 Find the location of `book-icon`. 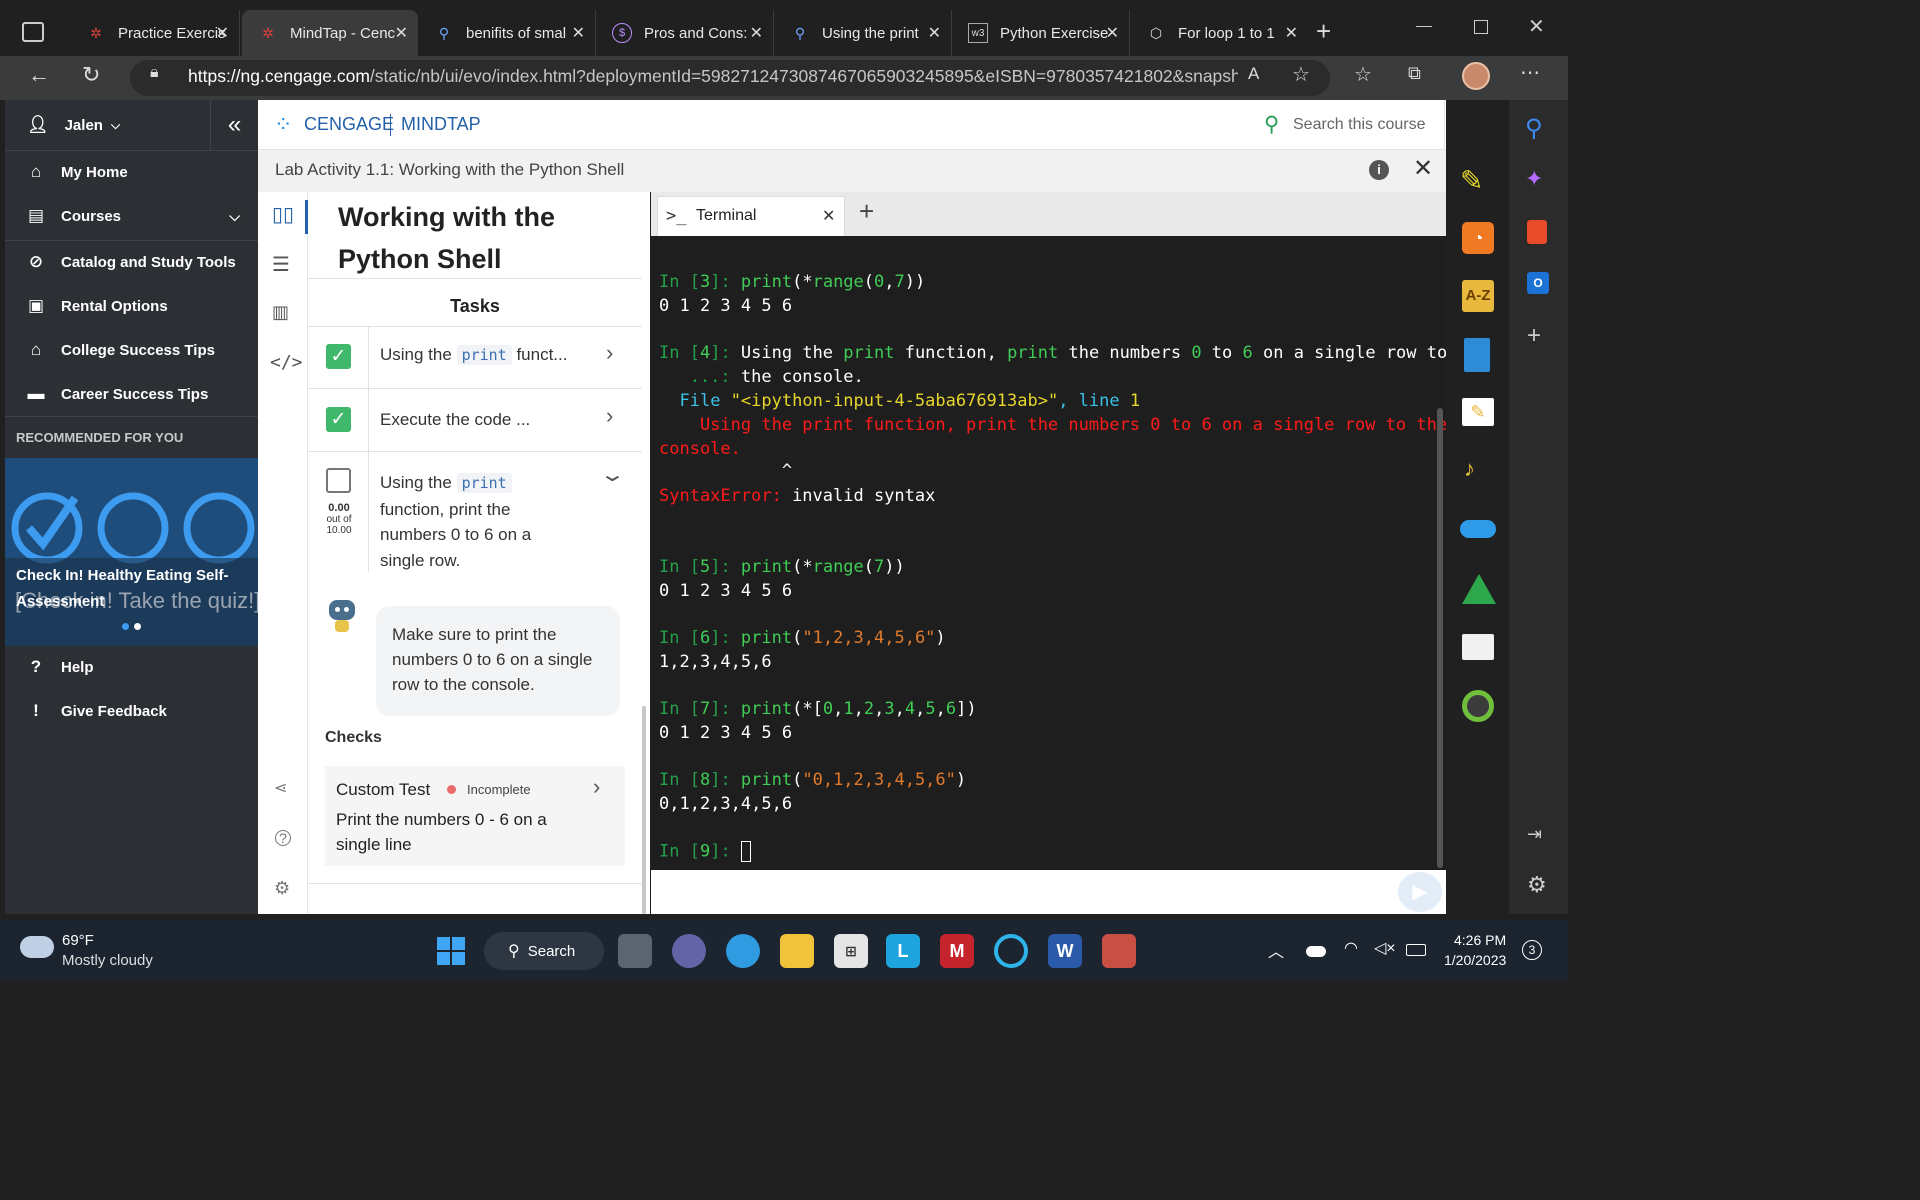

book-icon is located at coordinates (1477, 355).